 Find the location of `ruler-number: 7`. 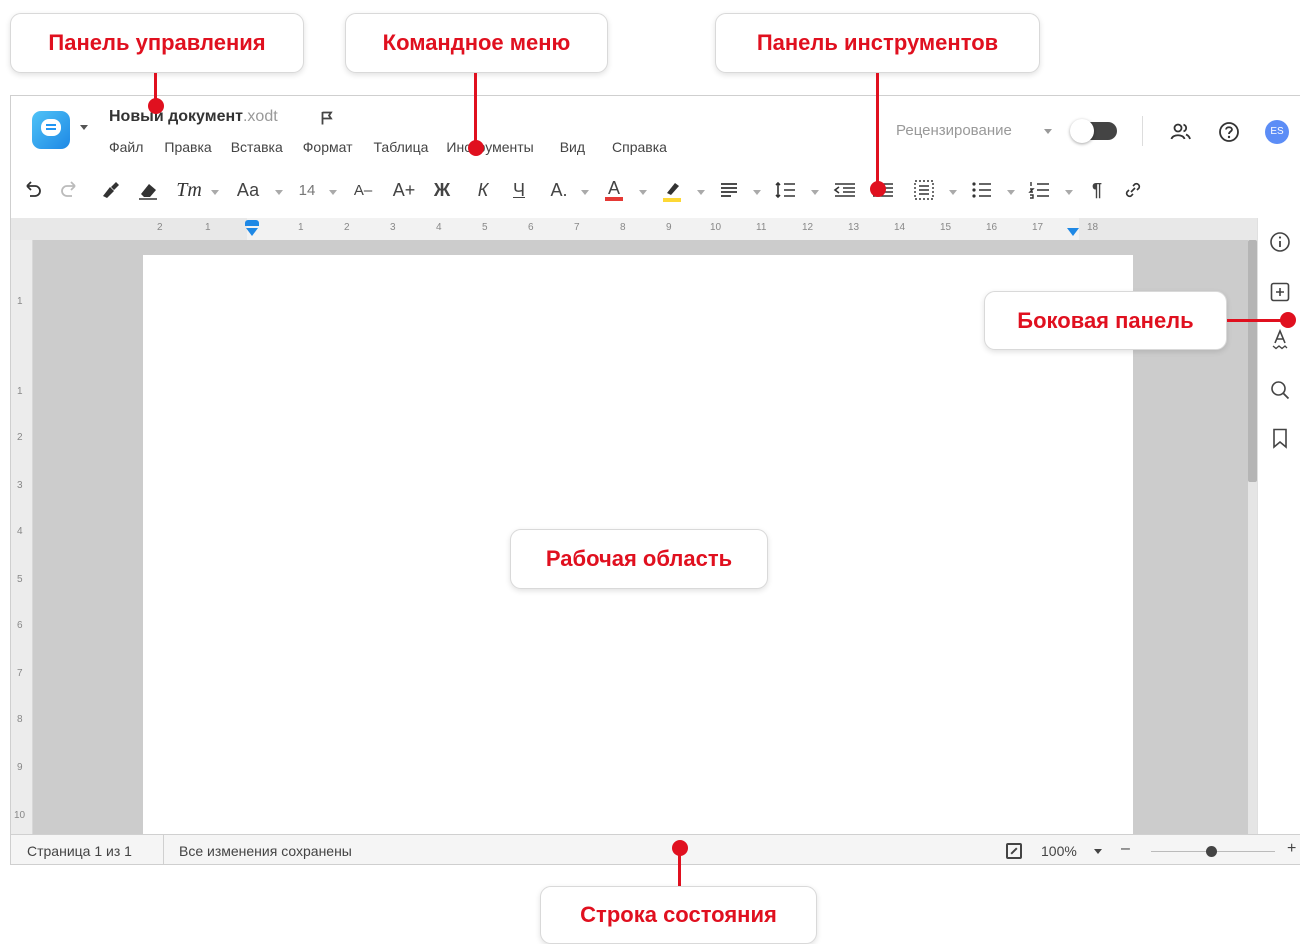

ruler-number: 7 is located at coordinates (577, 227).